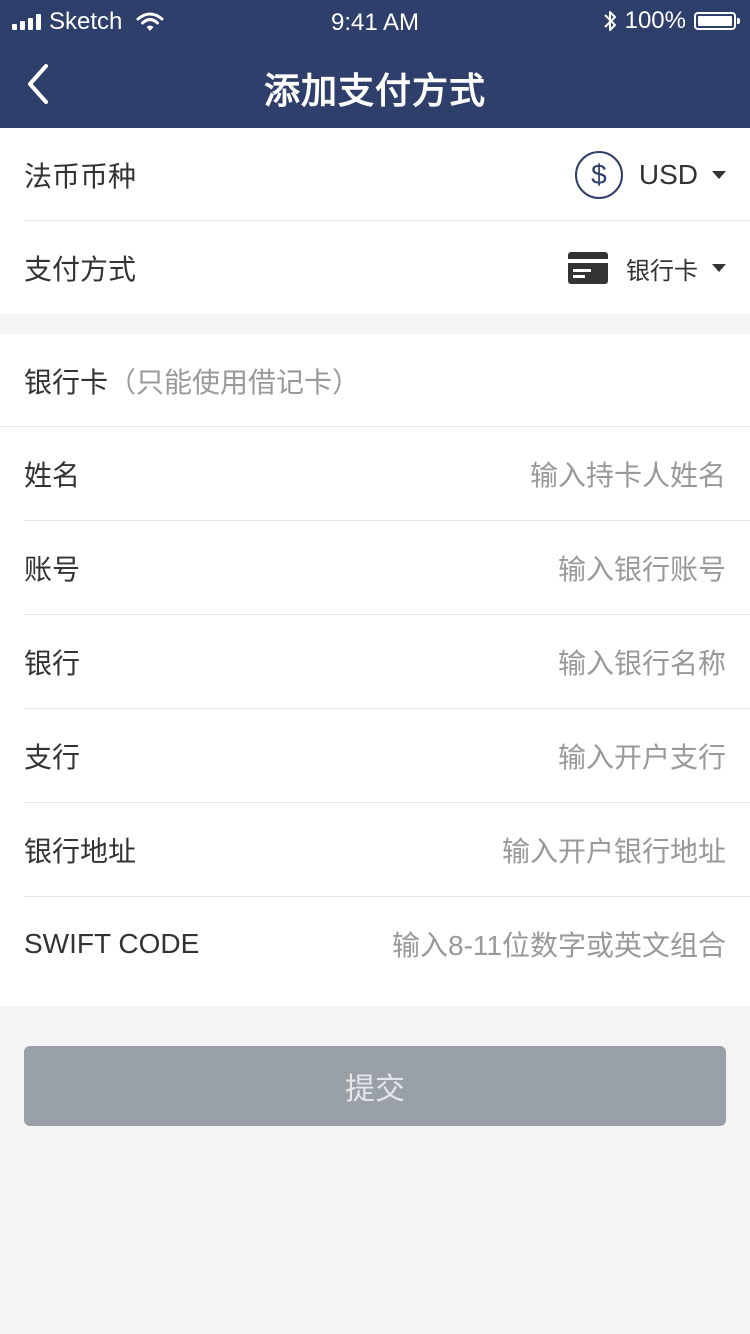 Image resolution: width=750 pixels, height=1334 pixels. I want to click on field-label: 账号, so click(52, 569).